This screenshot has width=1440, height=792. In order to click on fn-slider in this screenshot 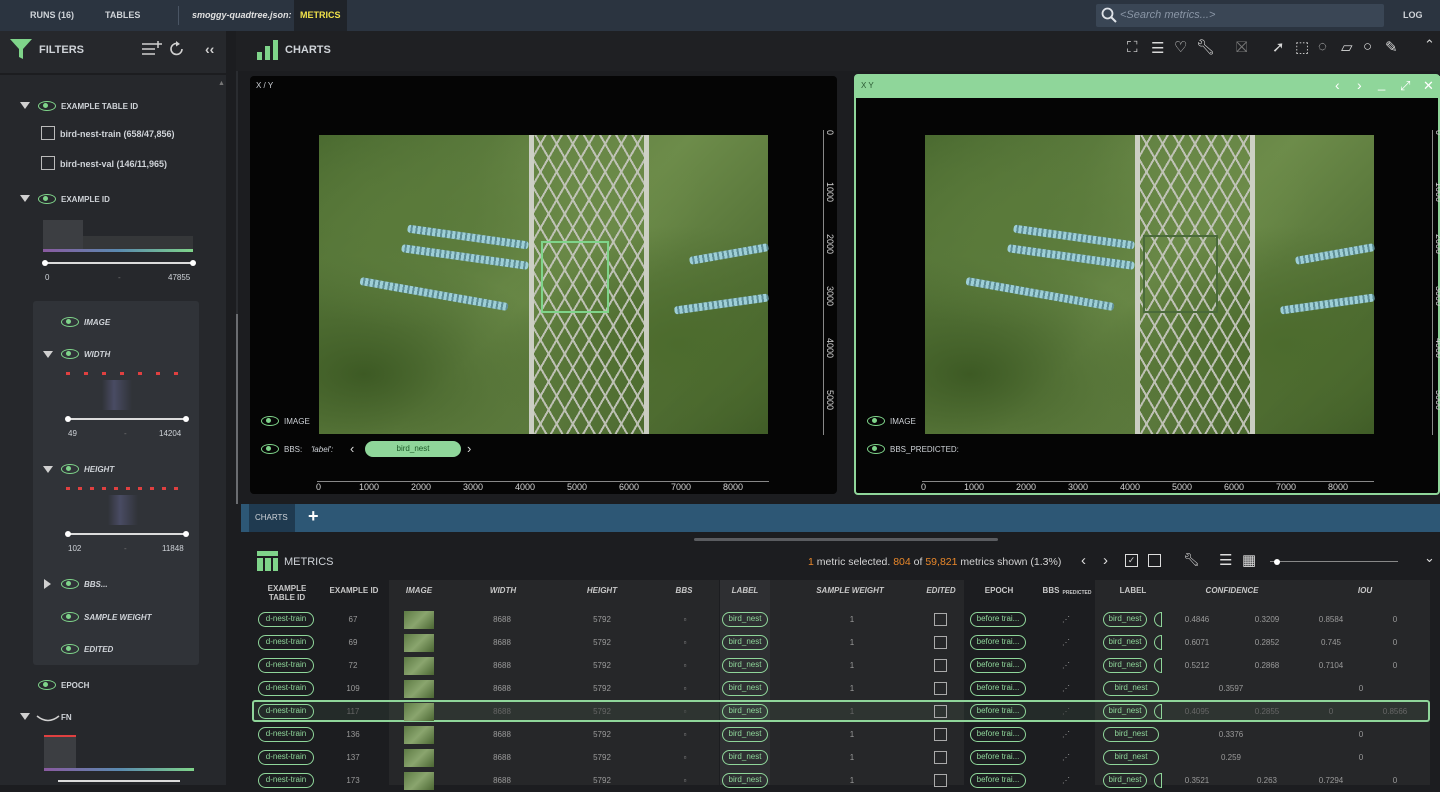, I will do `click(119, 781)`.